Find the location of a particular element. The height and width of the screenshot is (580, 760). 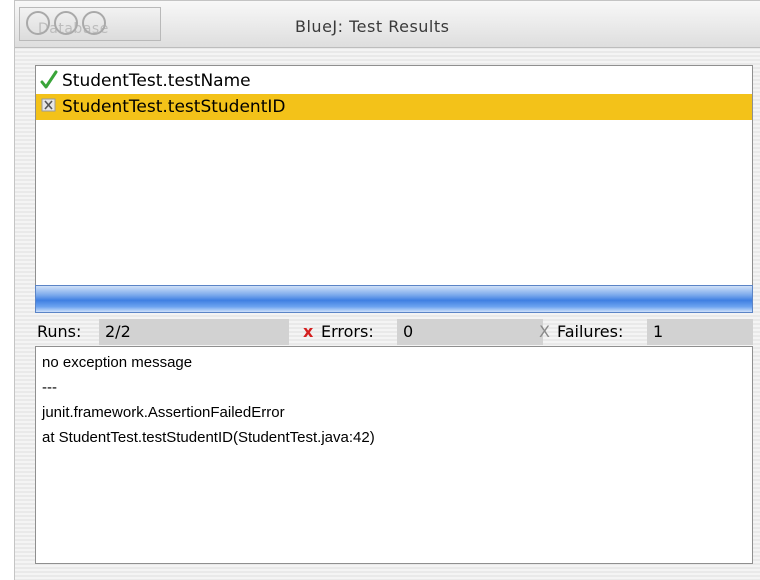

window-controls: Database is located at coordinates (90, 24).